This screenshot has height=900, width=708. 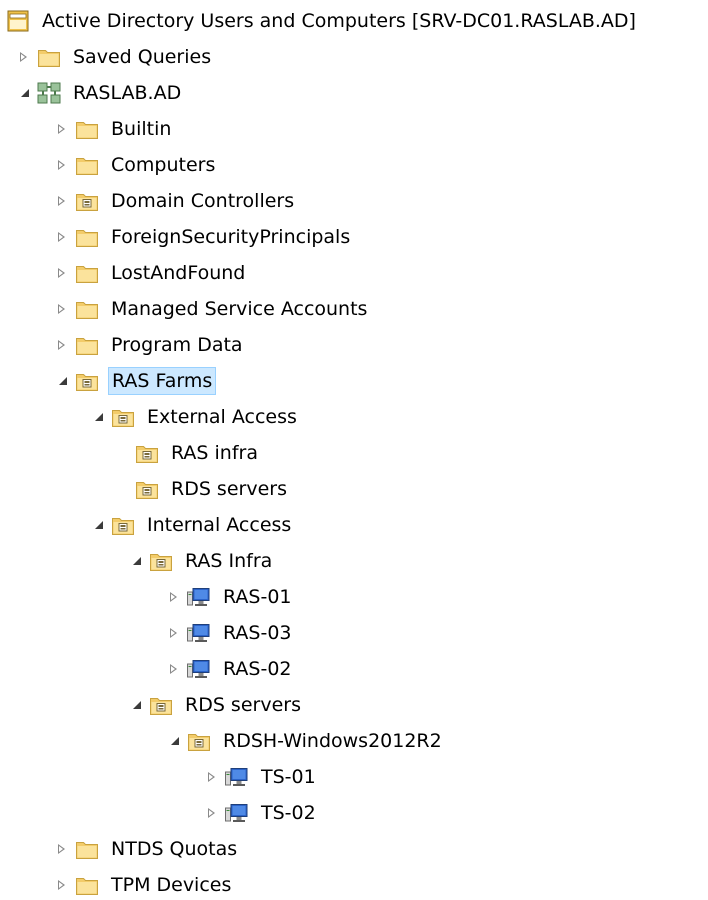 I want to click on tree-node-ext-ras-infra: RAS infra, so click(x=198, y=453).